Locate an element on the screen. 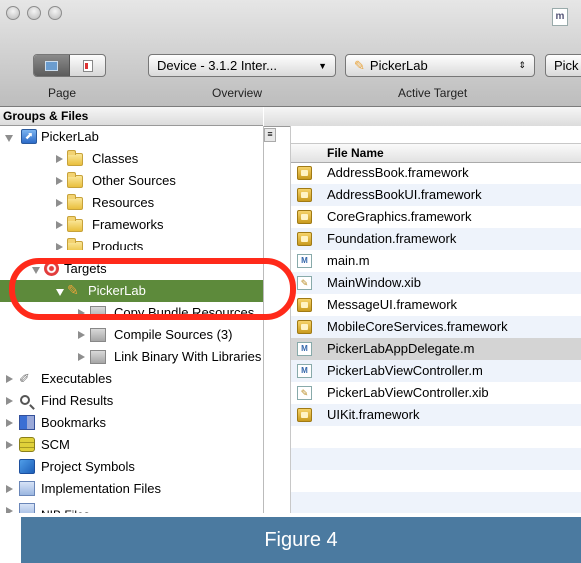 Image resolution: width=581 pixels, height=563 pixels. file-row: AddressBookUI.framework is located at coordinates (436, 195).